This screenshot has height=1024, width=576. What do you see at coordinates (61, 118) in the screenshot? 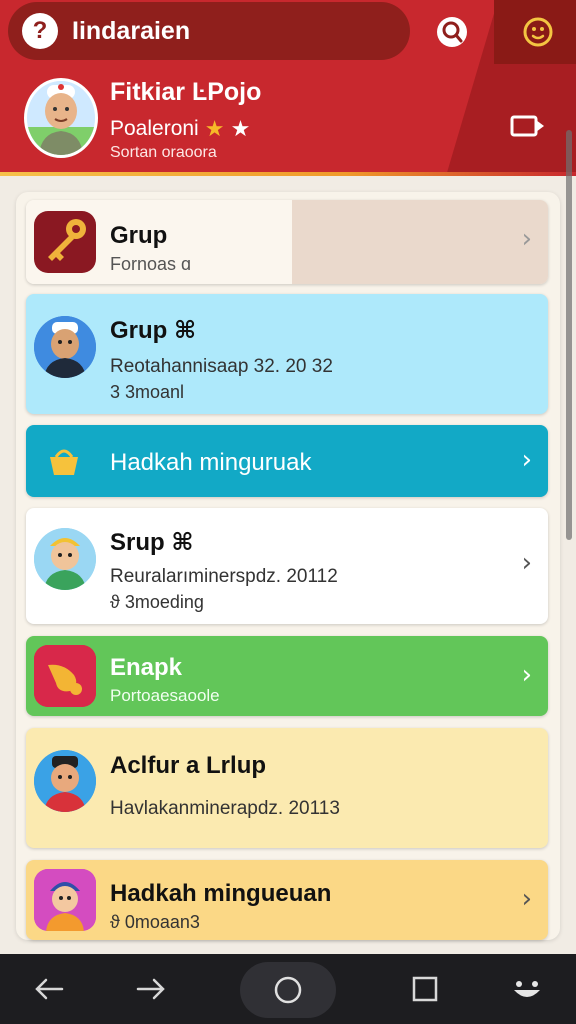
I see `profile-avatar` at bounding box center [61, 118].